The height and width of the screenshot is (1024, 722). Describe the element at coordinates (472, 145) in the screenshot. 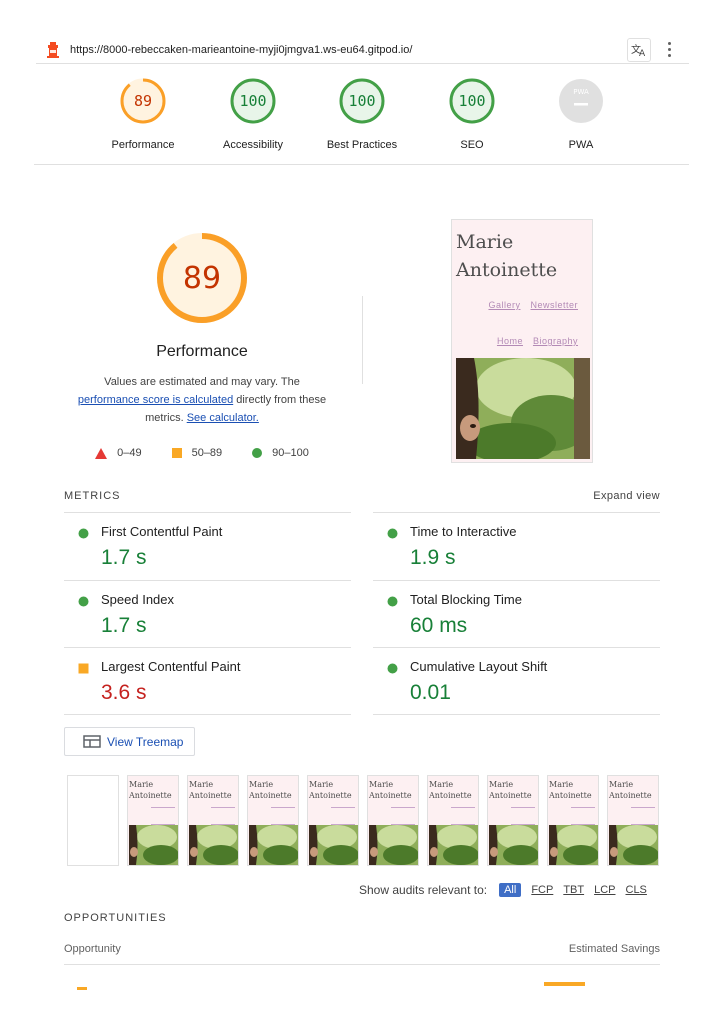

I see `gauge-label-seo: SEO` at that location.